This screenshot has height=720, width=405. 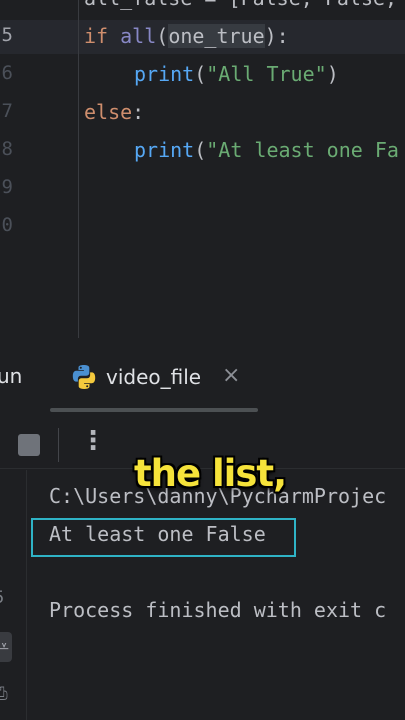 What do you see at coordinates (138, 112) in the screenshot?
I see `code-token: :` at bounding box center [138, 112].